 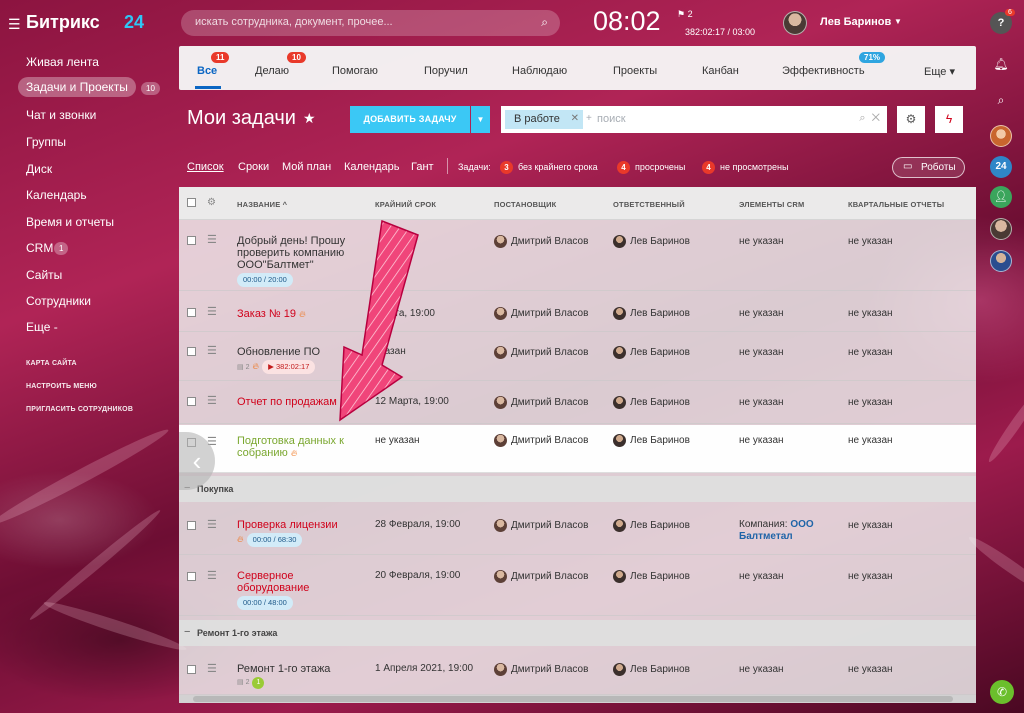 I want to click on time-pill: 00:00 / 48:00, so click(x=265, y=603).